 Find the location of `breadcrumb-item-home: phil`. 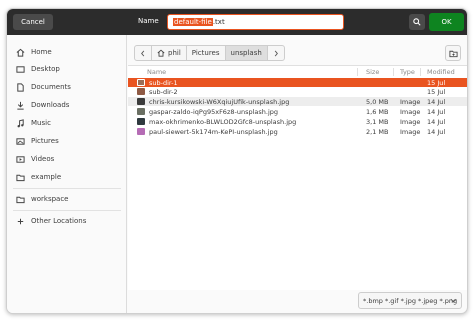

breadcrumb-item-home: phil is located at coordinates (169, 53).